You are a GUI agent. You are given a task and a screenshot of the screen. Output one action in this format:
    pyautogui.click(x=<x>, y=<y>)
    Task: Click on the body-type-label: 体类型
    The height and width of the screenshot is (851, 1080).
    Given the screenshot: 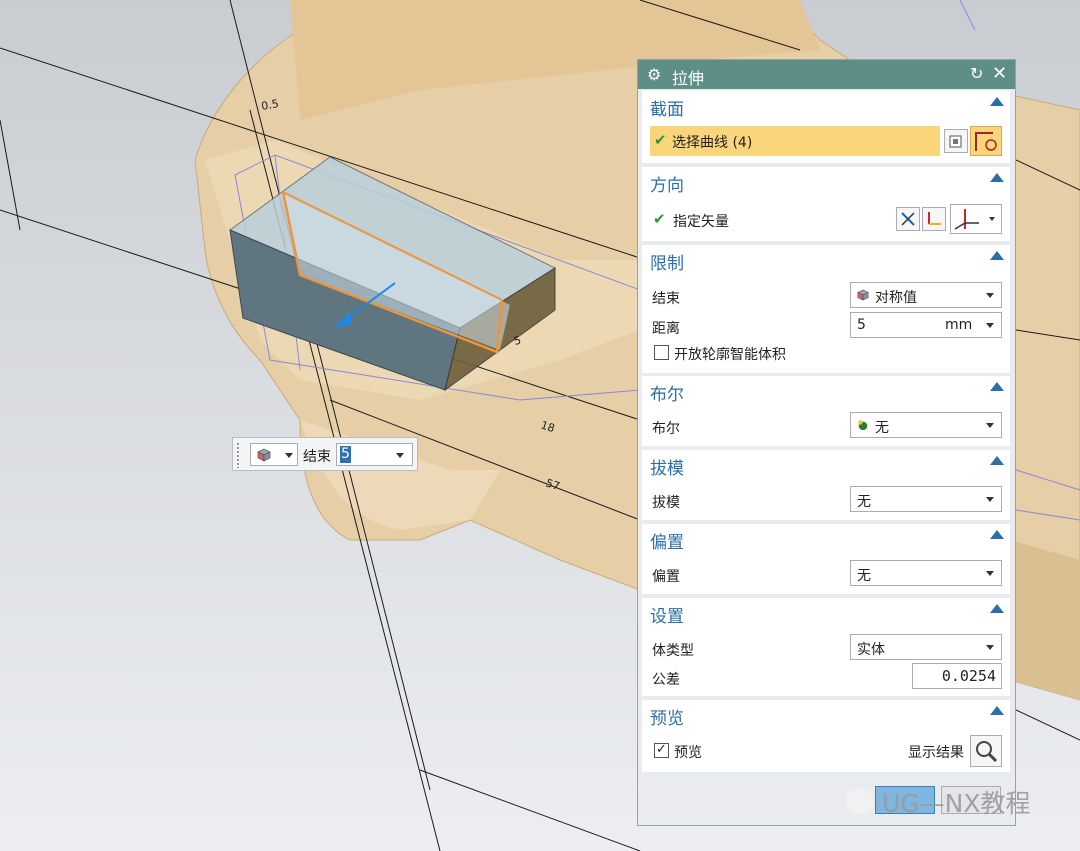 What is the action you would take?
    pyautogui.click(x=673, y=651)
    